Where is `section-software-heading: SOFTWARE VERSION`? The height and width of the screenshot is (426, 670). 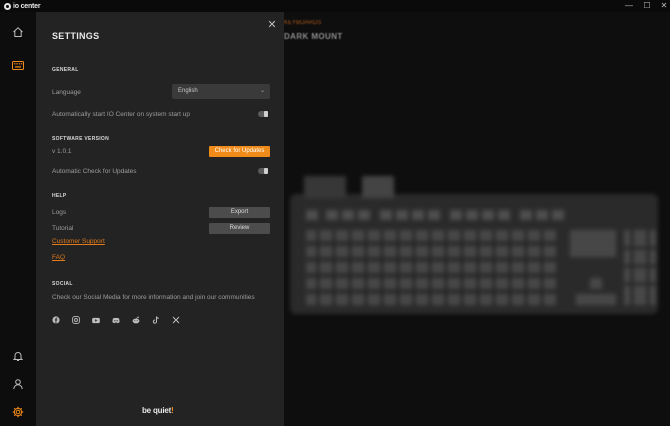
section-software-heading: SOFTWARE VERSION is located at coordinates (81, 139).